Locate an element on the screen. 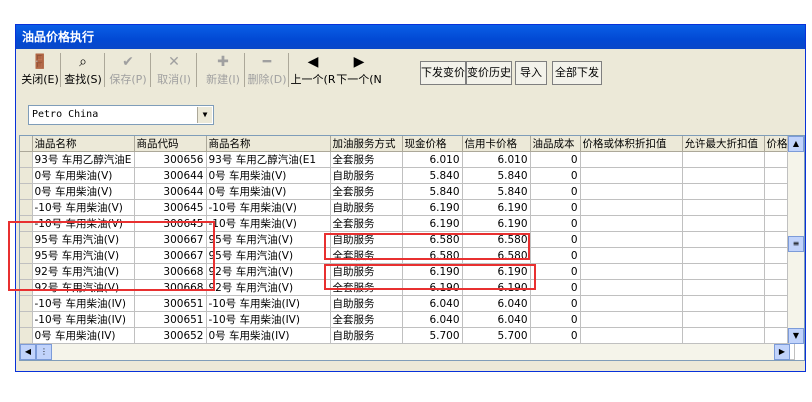 The width and height of the screenshot is (812, 402). table-cell: 5.700 is located at coordinates (496, 335).